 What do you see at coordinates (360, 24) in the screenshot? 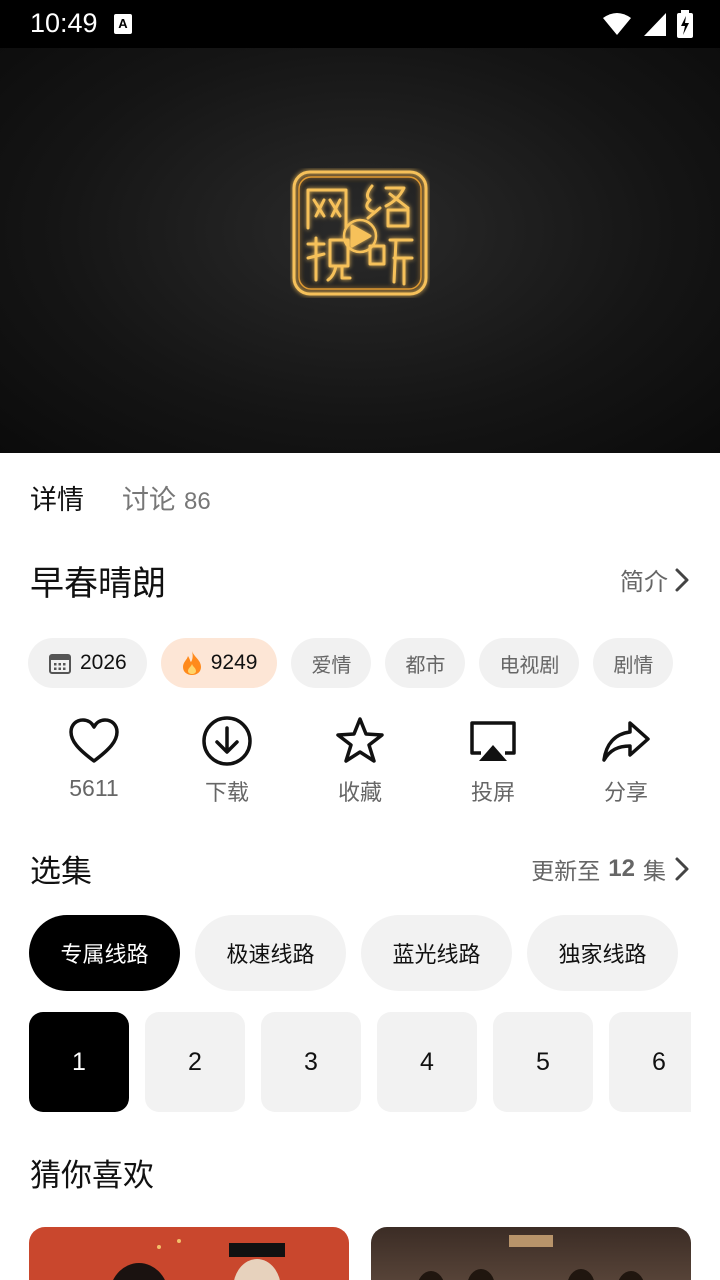
I see `status-bar: 10:49 A` at bounding box center [360, 24].